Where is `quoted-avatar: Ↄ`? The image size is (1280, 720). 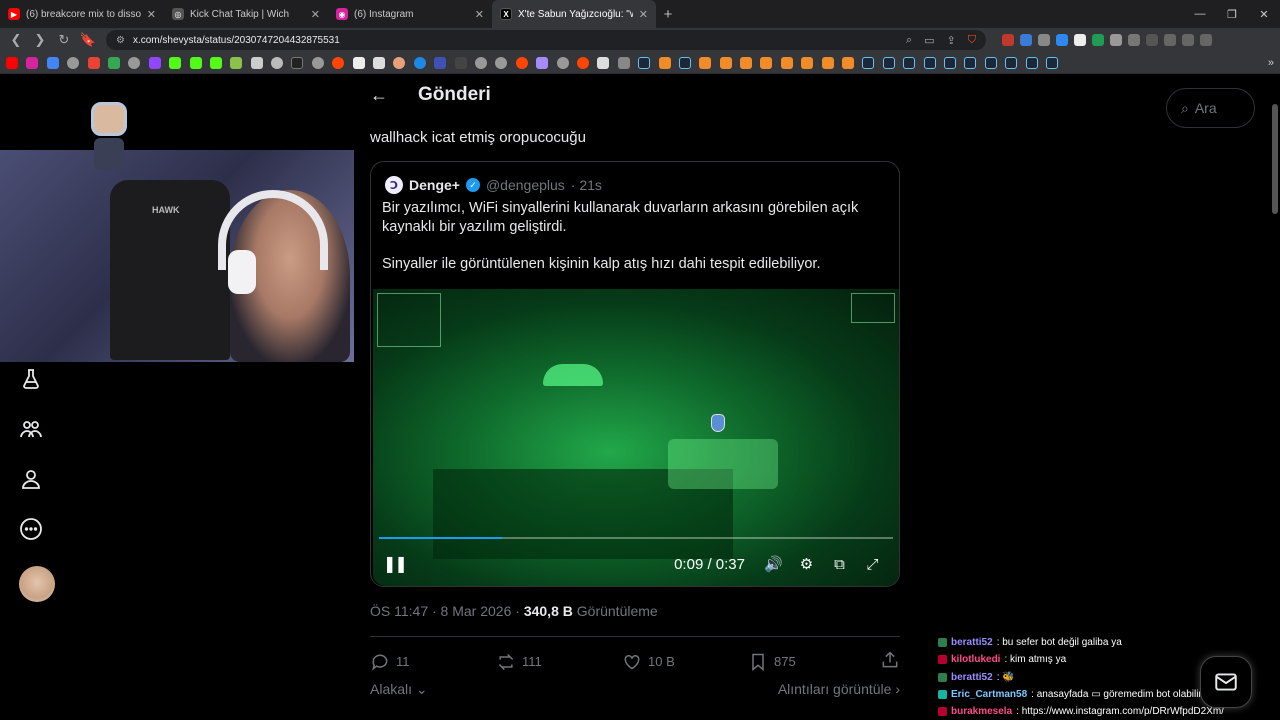
quoted-avatar: Ↄ is located at coordinates (394, 185).